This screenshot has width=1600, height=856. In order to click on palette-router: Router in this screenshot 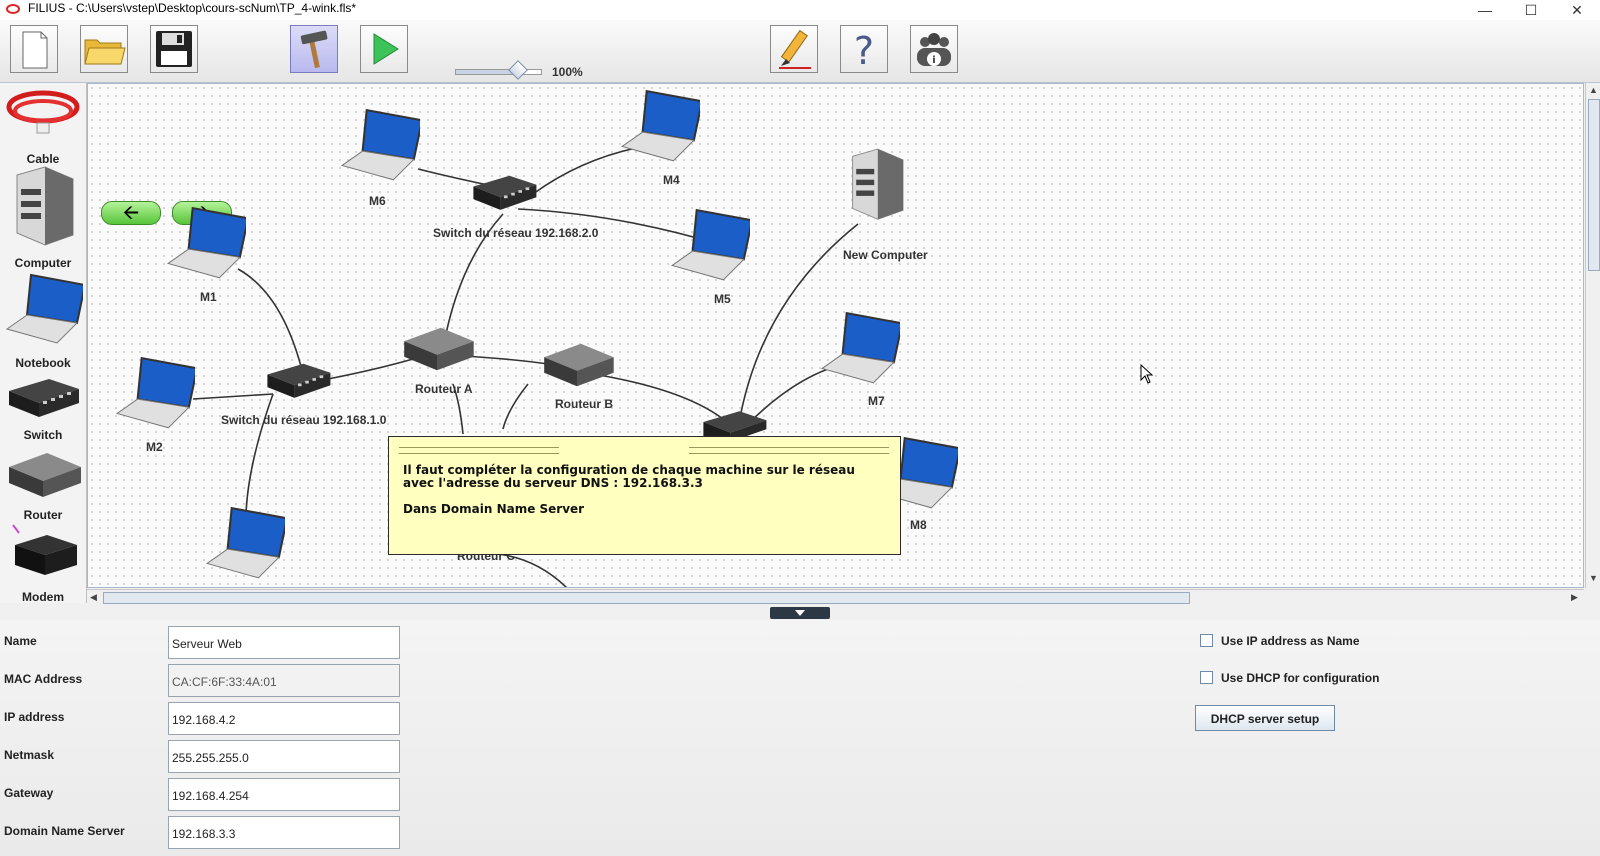, I will do `click(43, 483)`.